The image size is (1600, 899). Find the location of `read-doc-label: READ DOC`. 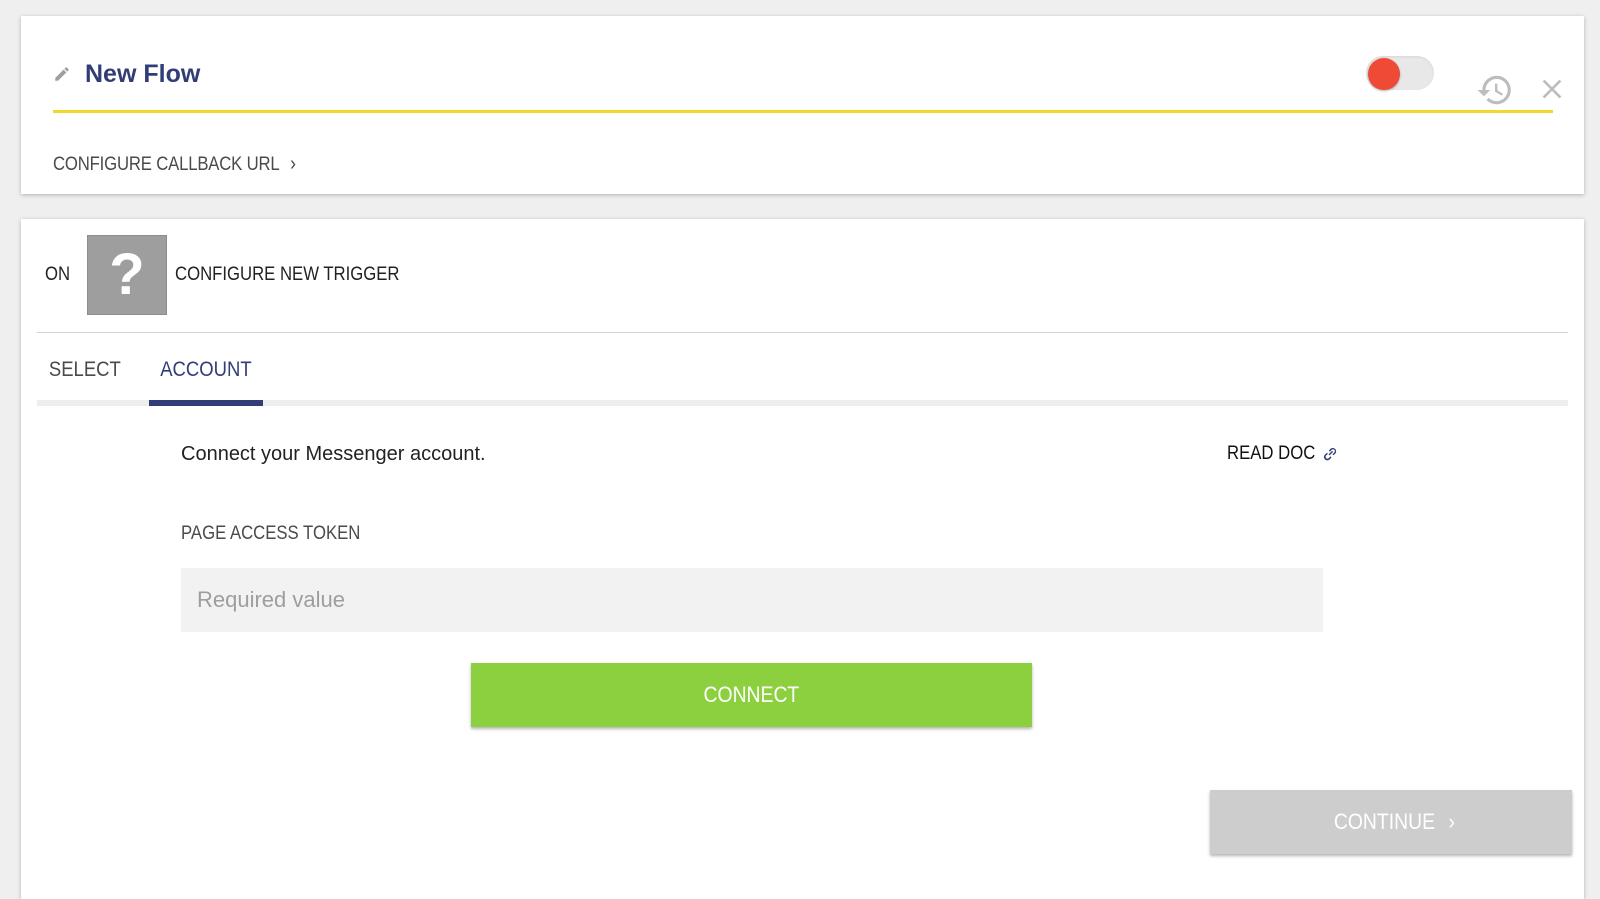

read-doc-label: READ DOC is located at coordinates (1271, 453).